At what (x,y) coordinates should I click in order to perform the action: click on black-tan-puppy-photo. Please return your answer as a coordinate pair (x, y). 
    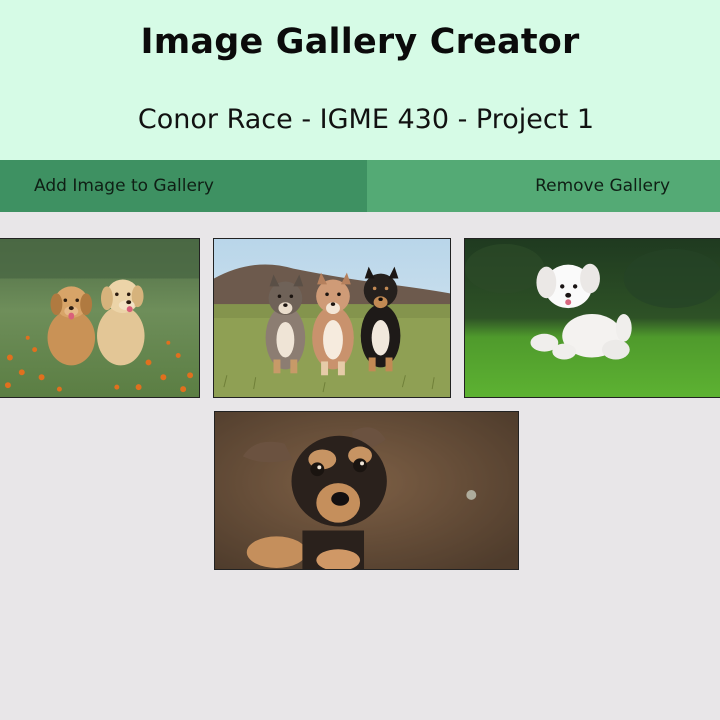
    Looking at the image, I should click on (366, 490).